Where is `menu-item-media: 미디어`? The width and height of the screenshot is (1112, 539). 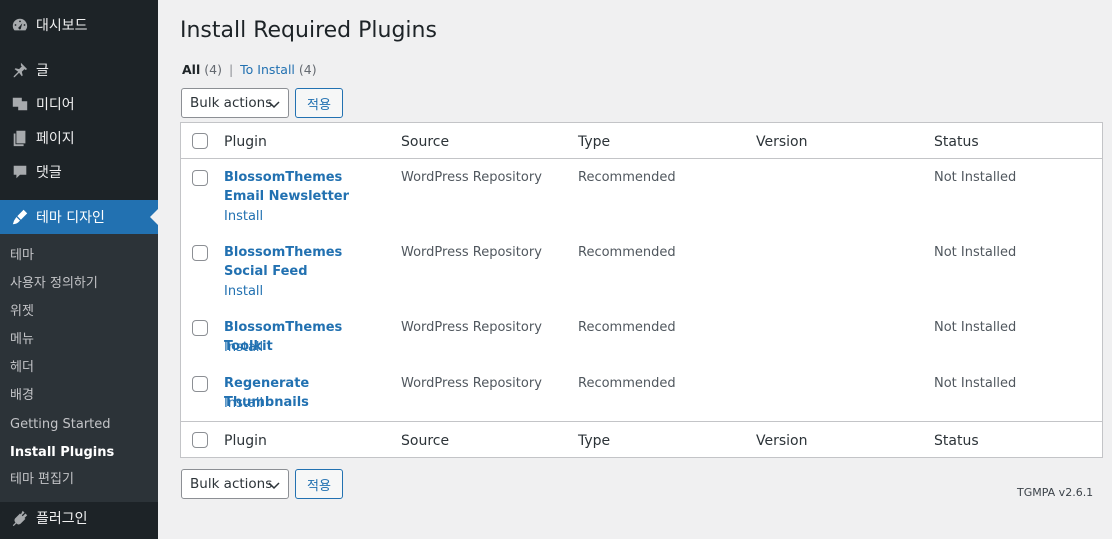 menu-item-media: 미디어 is located at coordinates (79, 104).